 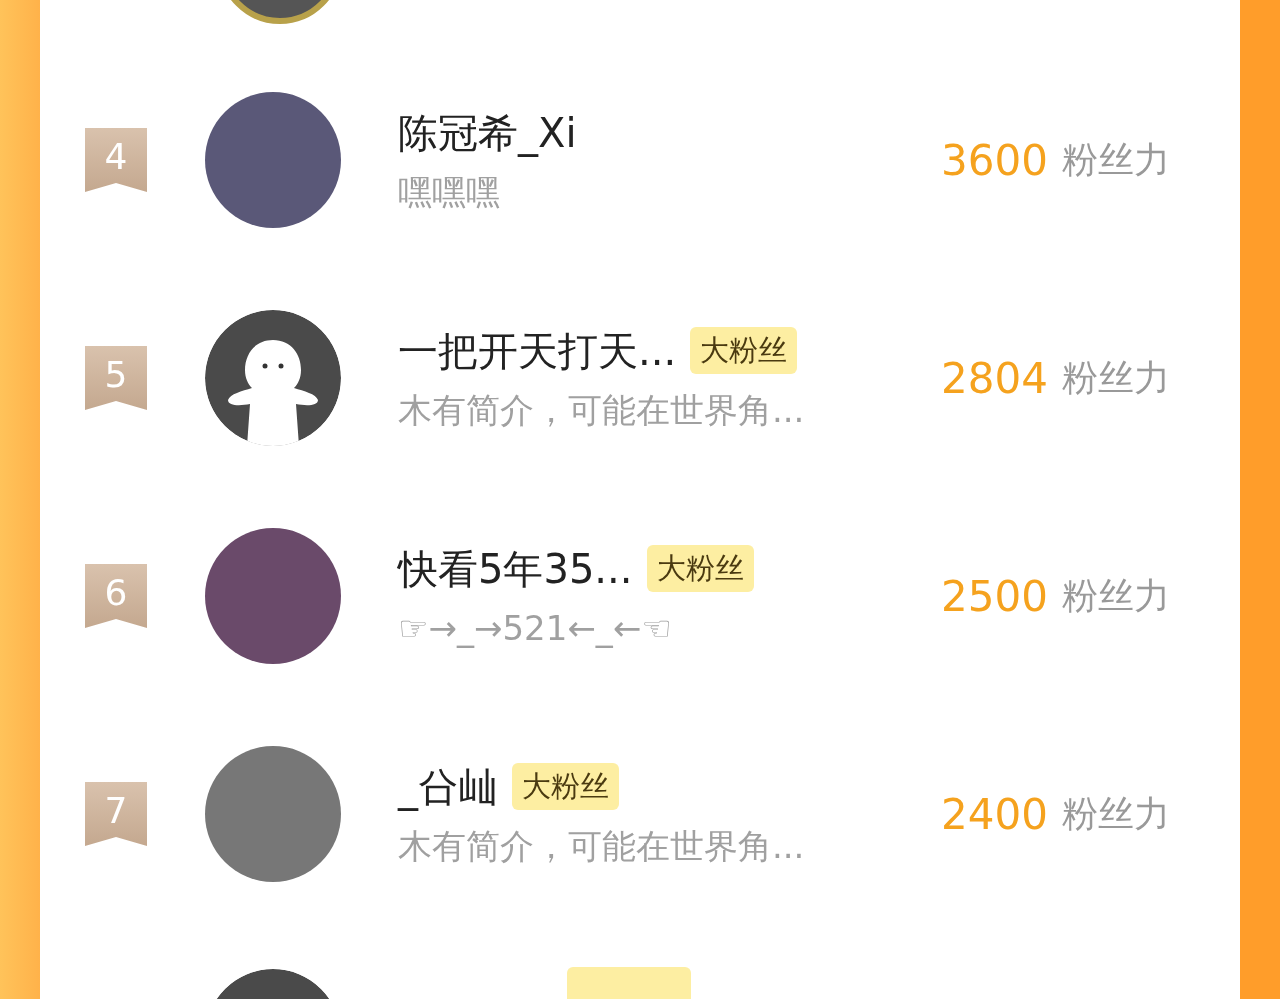 I want to click on fan-score: 2804, so click(x=994, y=378).